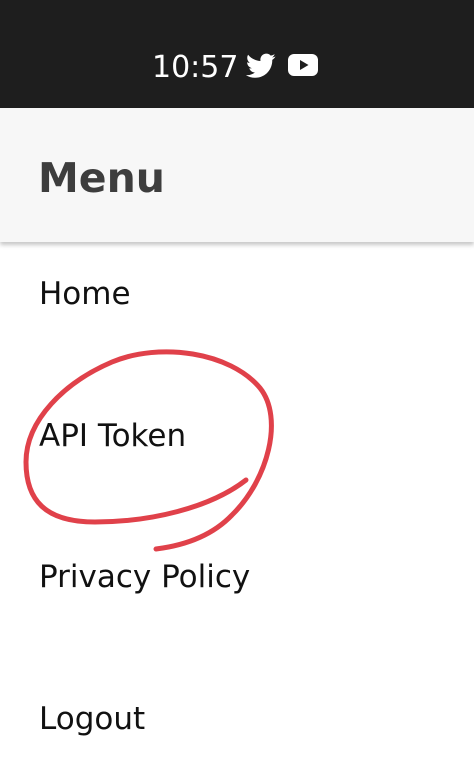 The height and width of the screenshot is (777, 474). What do you see at coordinates (237, 436) in the screenshot?
I see `menu-item-api-token: API Token` at bounding box center [237, 436].